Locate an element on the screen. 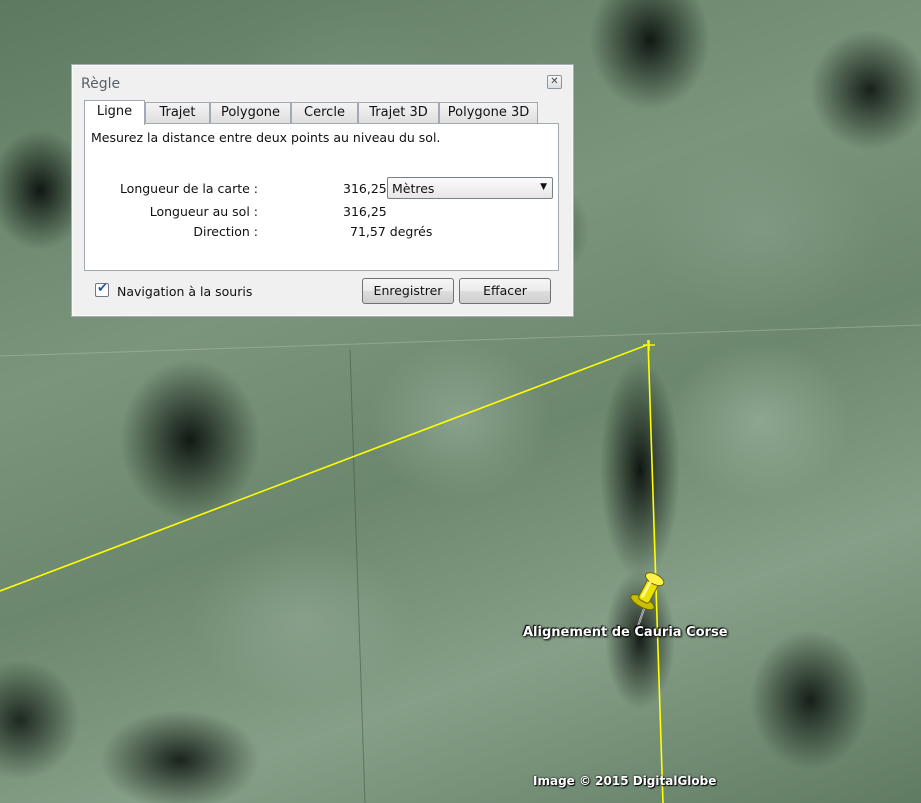 This screenshot has width=921, height=803. dialog-title-bar: Règle ✕ is located at coordinates (322, 80).